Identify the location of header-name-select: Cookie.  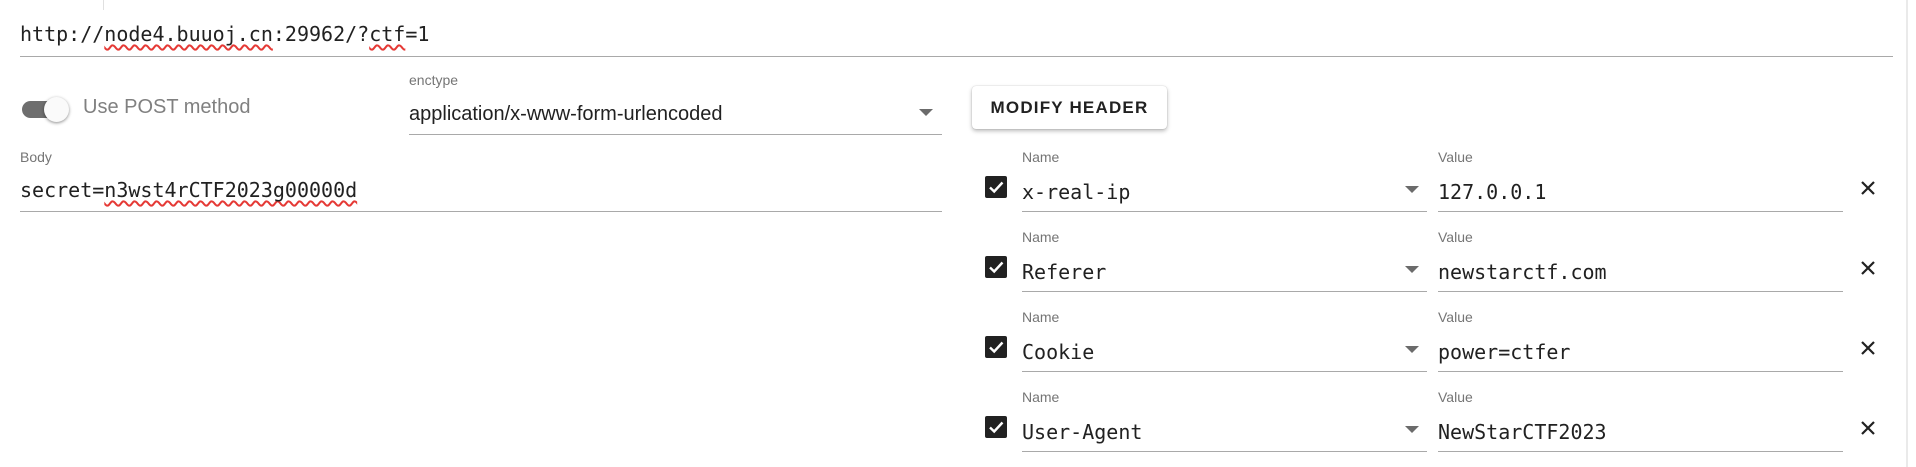
(1058, 352).